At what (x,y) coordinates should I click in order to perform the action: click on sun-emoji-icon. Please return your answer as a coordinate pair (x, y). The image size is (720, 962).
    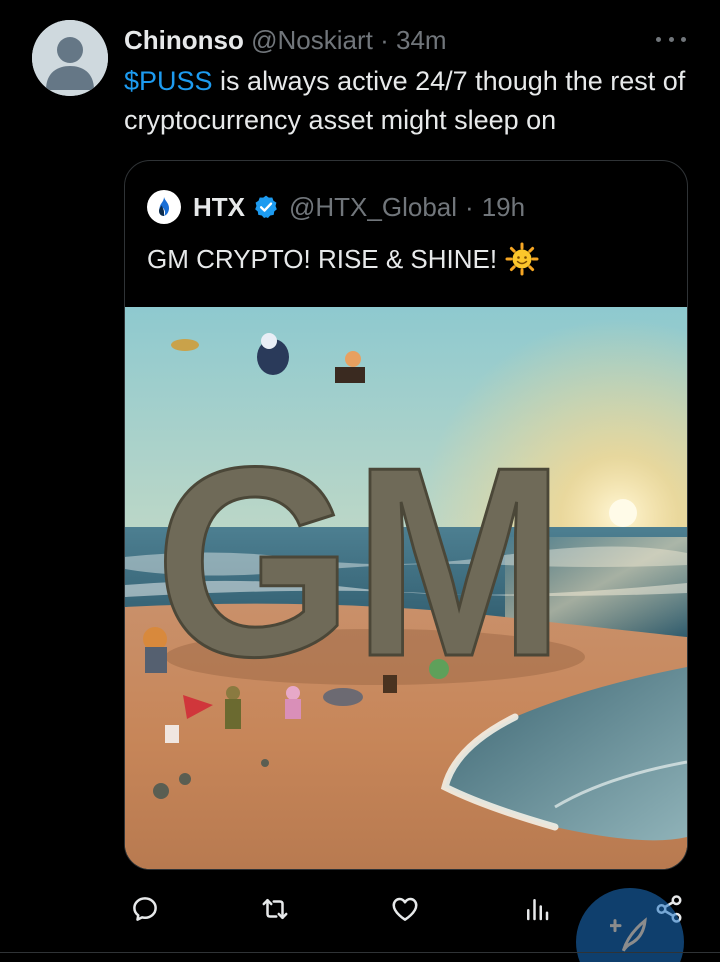
    Looking at the image, I should click on (522, 259).